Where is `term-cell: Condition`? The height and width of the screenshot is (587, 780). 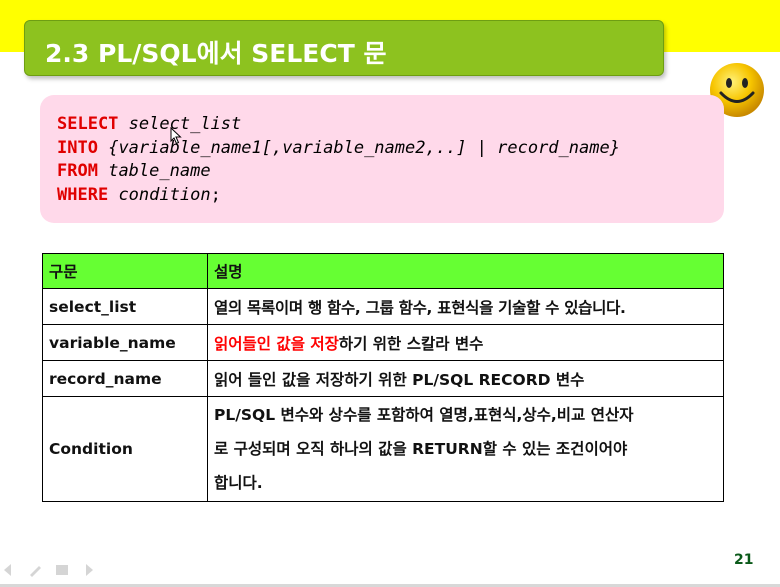 term-cell: Condition is located at coordinates (125, 449).